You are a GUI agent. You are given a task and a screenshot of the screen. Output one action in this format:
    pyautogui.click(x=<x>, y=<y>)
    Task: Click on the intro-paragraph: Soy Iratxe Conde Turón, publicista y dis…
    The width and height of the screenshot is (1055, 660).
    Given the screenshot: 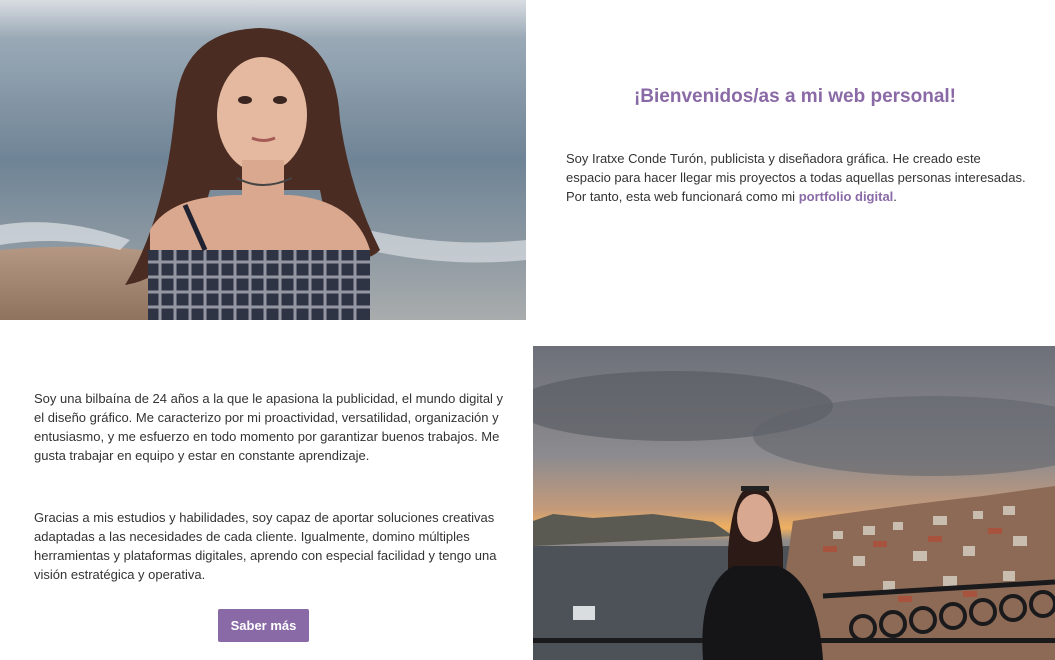 What is the action you would take?
    pyautogui.click(x=796, y=177)
    